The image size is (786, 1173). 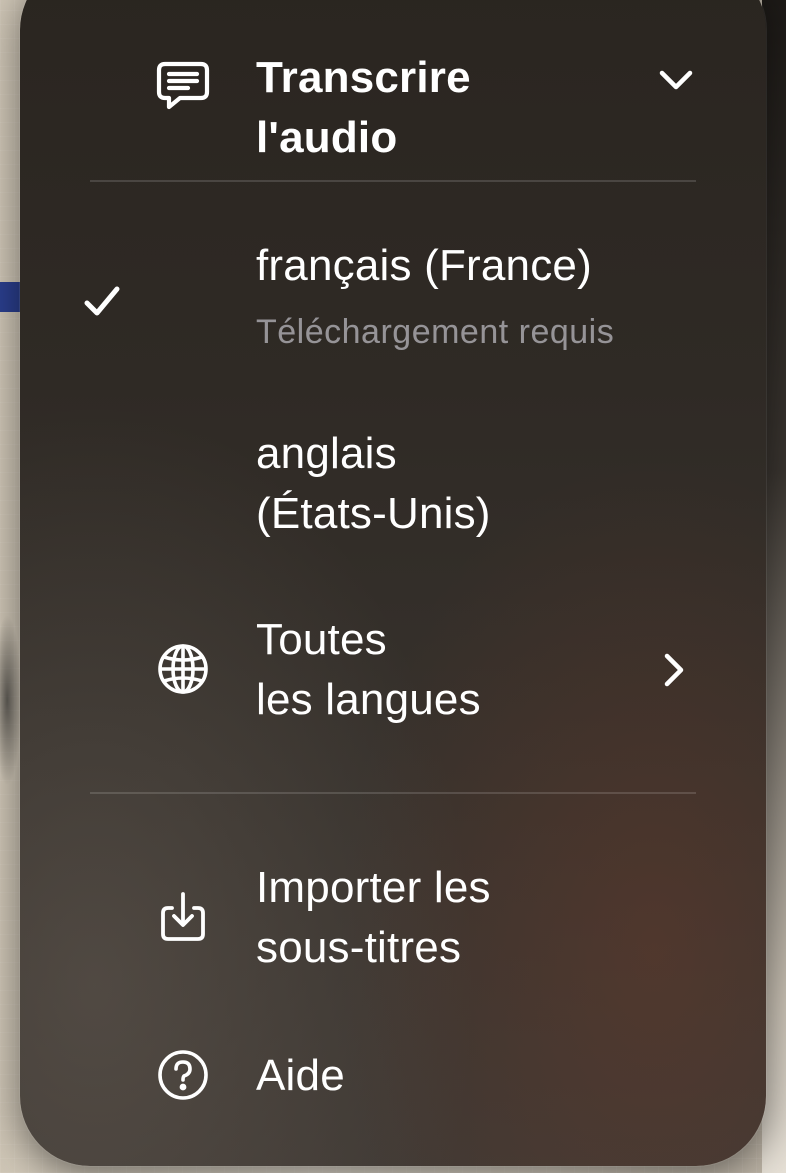 I want to click on all-languages-line1: Toutes, so click(x=321, y=639).